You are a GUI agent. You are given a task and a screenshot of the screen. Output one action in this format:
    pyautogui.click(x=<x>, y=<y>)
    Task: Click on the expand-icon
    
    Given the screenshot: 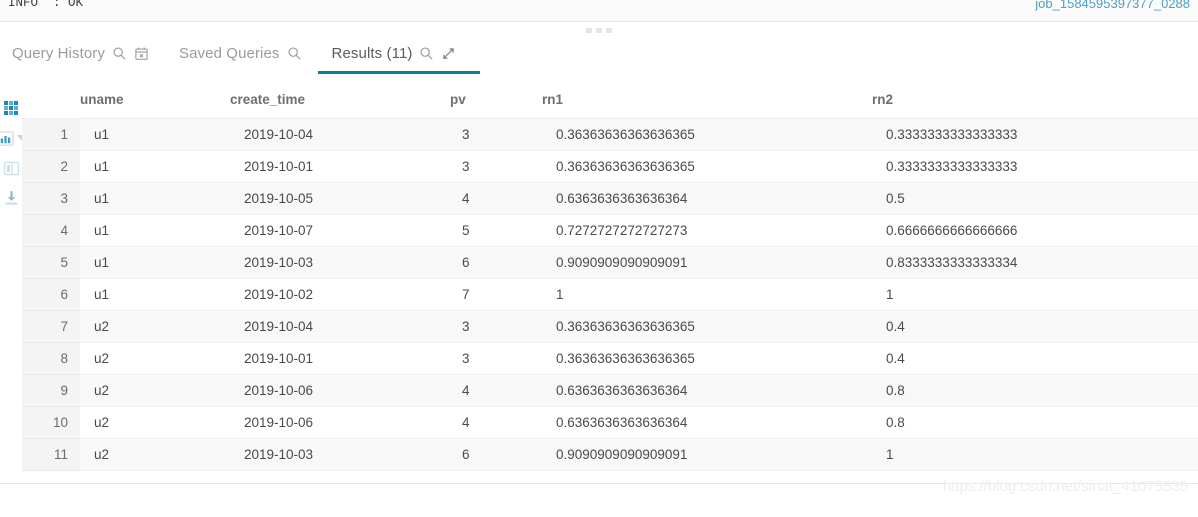 What is the action you would take?
    pyautogui.click(x=448, y=53)
    